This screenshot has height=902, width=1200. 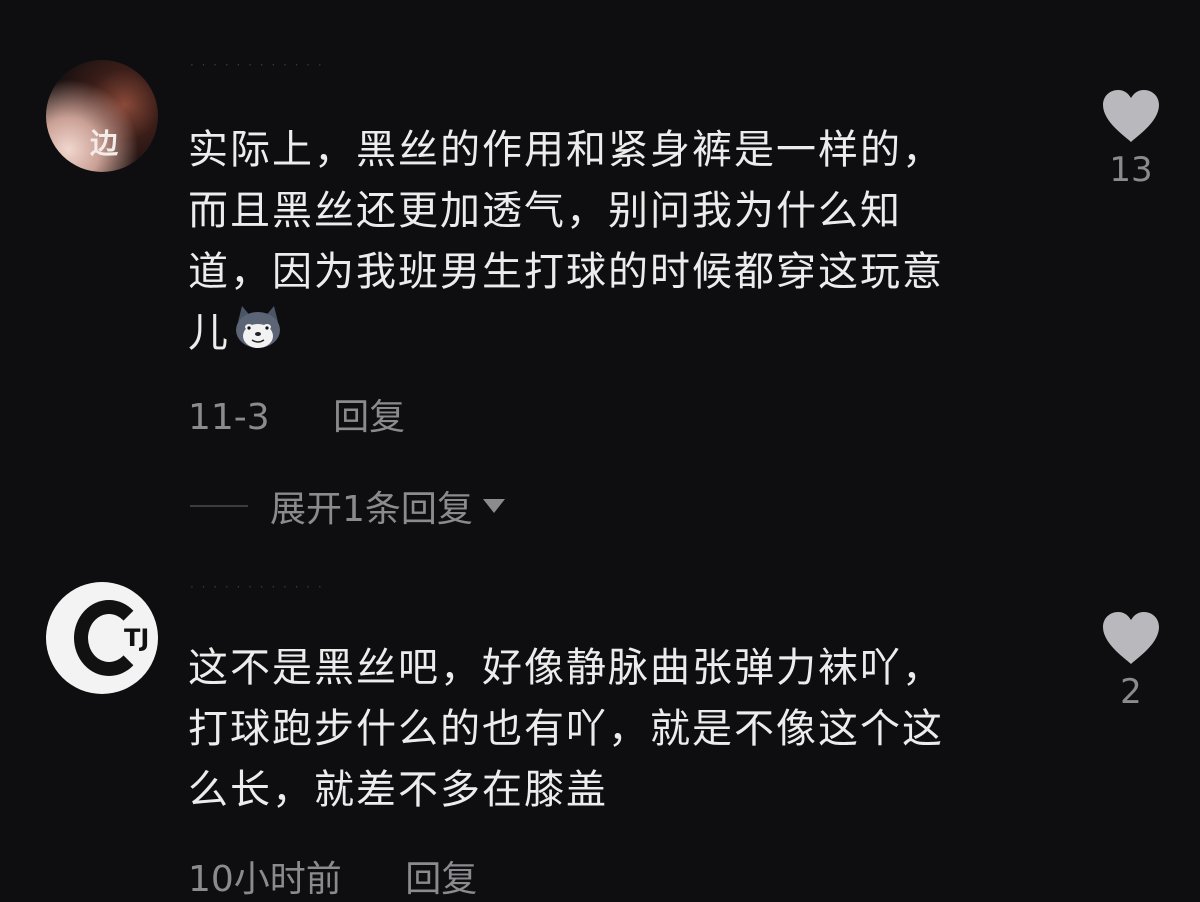 What do you see at coordinates (265, 879) in the screenshot?
I see `comment-date: 10小时前` at bounding box center [265, 879].